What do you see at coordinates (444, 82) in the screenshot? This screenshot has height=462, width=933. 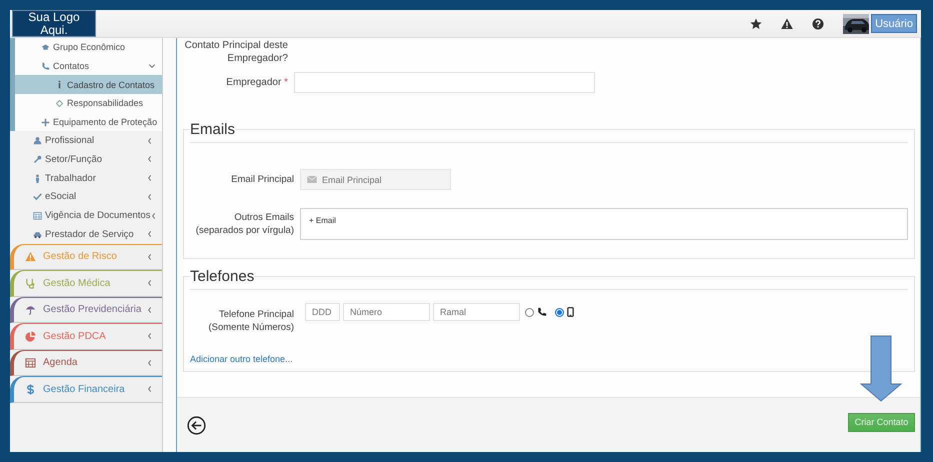 I see `employer-field` at bounding box center [444, 82].